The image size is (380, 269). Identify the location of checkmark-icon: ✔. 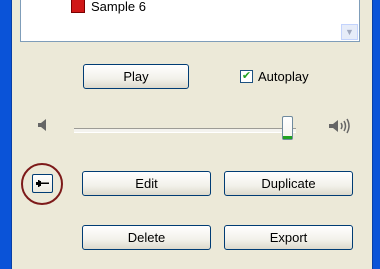
(246, 76).